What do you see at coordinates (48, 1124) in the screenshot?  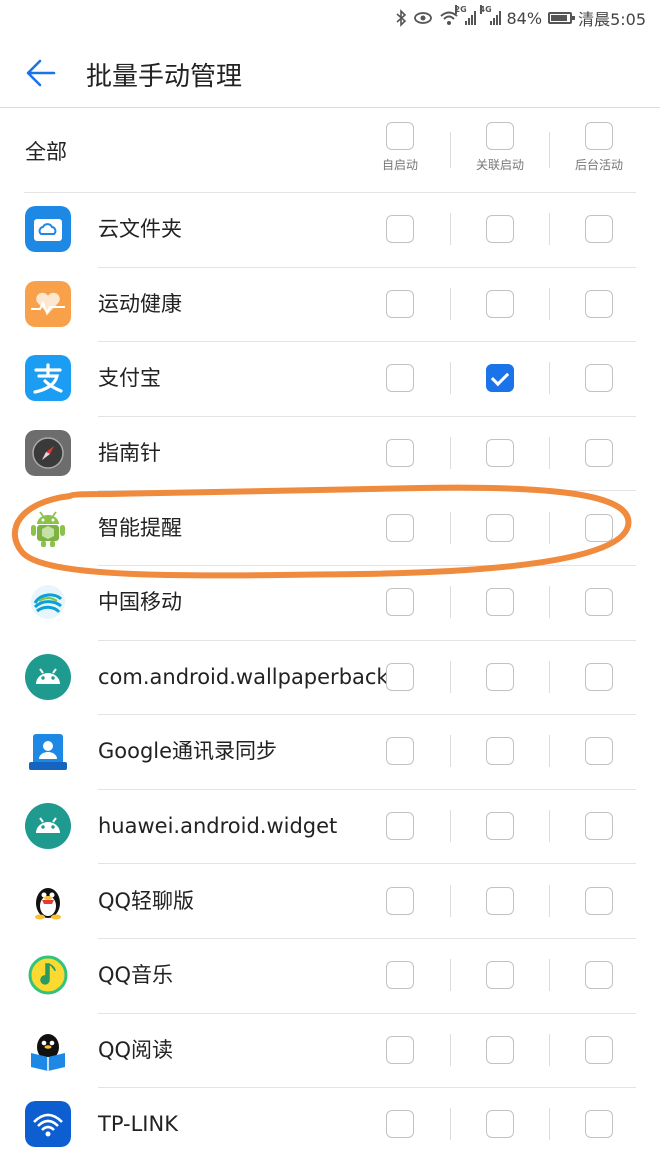 I see `tplink-icon` at bounding box center [48, 1124].